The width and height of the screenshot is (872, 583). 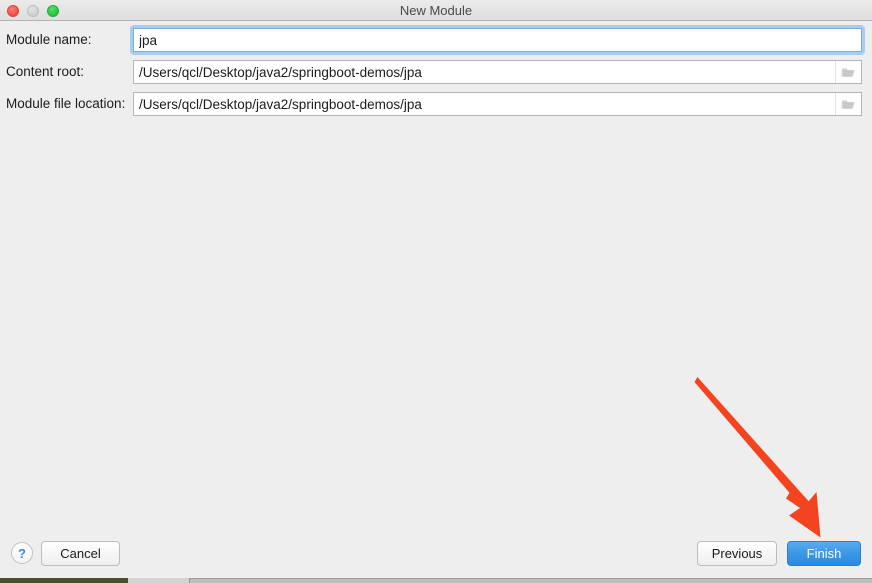 What do you see at coordinates (49, 39) in the screenshot?
I see `module-name-label: Module name:` at bounding box center [49, 39].